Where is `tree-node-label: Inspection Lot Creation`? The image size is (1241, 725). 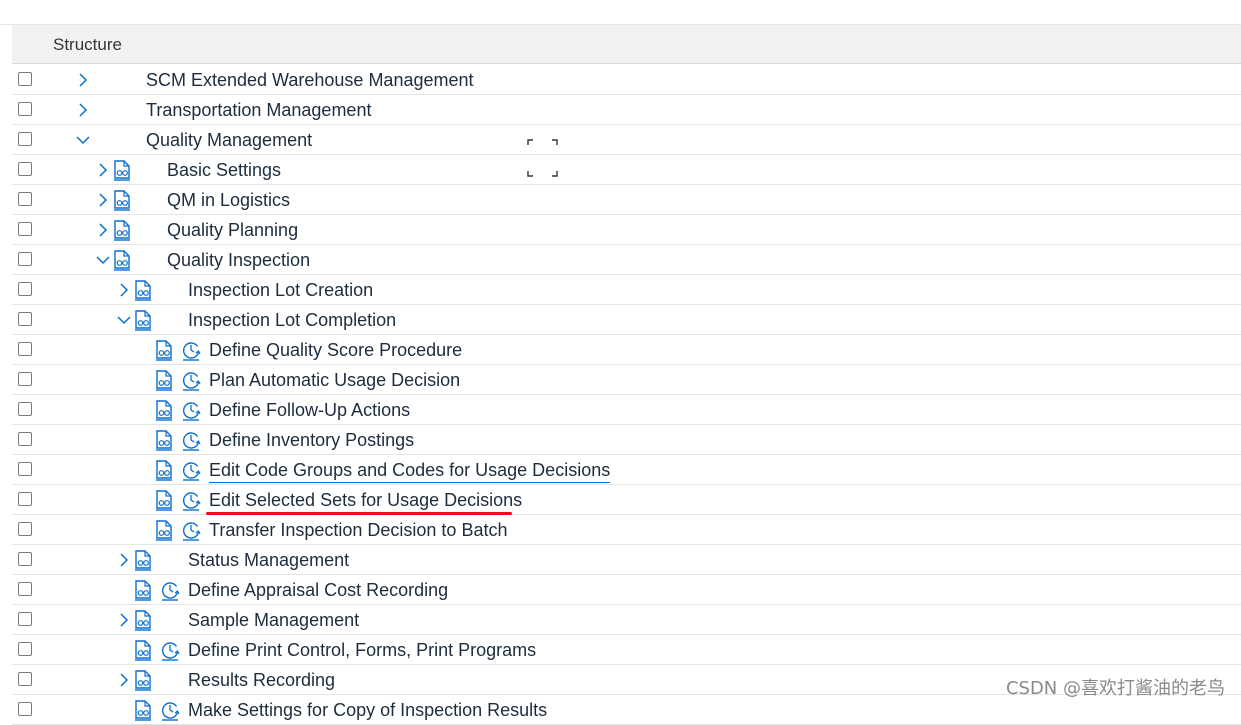 tree-node-label: Inspection Lot Creation is located at coordinates (280, 290).